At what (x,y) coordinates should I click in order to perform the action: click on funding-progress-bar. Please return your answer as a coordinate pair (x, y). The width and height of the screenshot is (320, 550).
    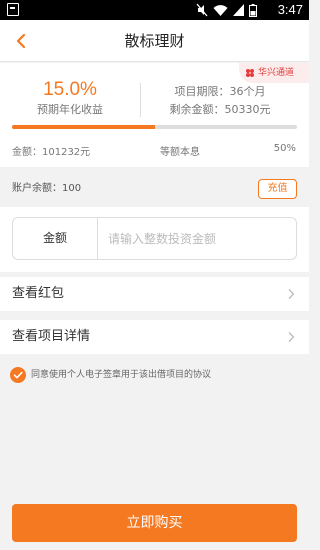
    Looking at the image, I should click on (154, 127).